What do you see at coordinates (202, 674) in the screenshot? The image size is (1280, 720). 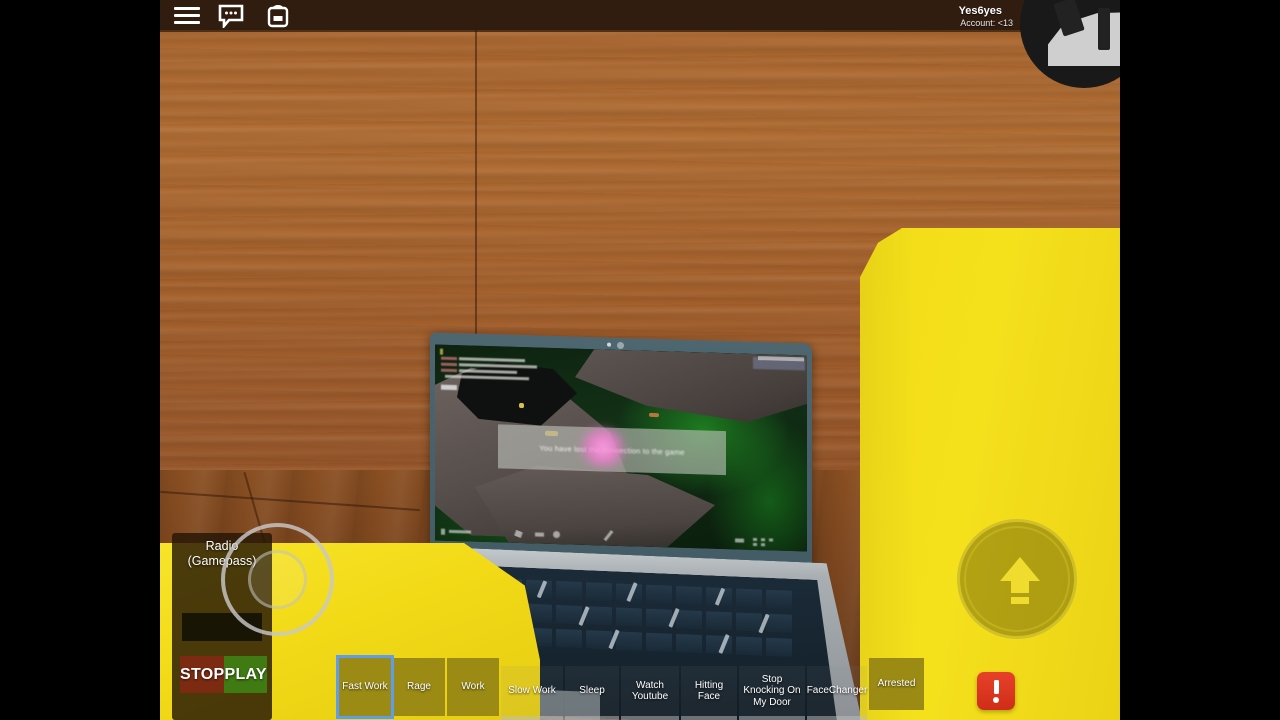 I see `radio-stop-button: STOP` at bounding box center [202, 674].